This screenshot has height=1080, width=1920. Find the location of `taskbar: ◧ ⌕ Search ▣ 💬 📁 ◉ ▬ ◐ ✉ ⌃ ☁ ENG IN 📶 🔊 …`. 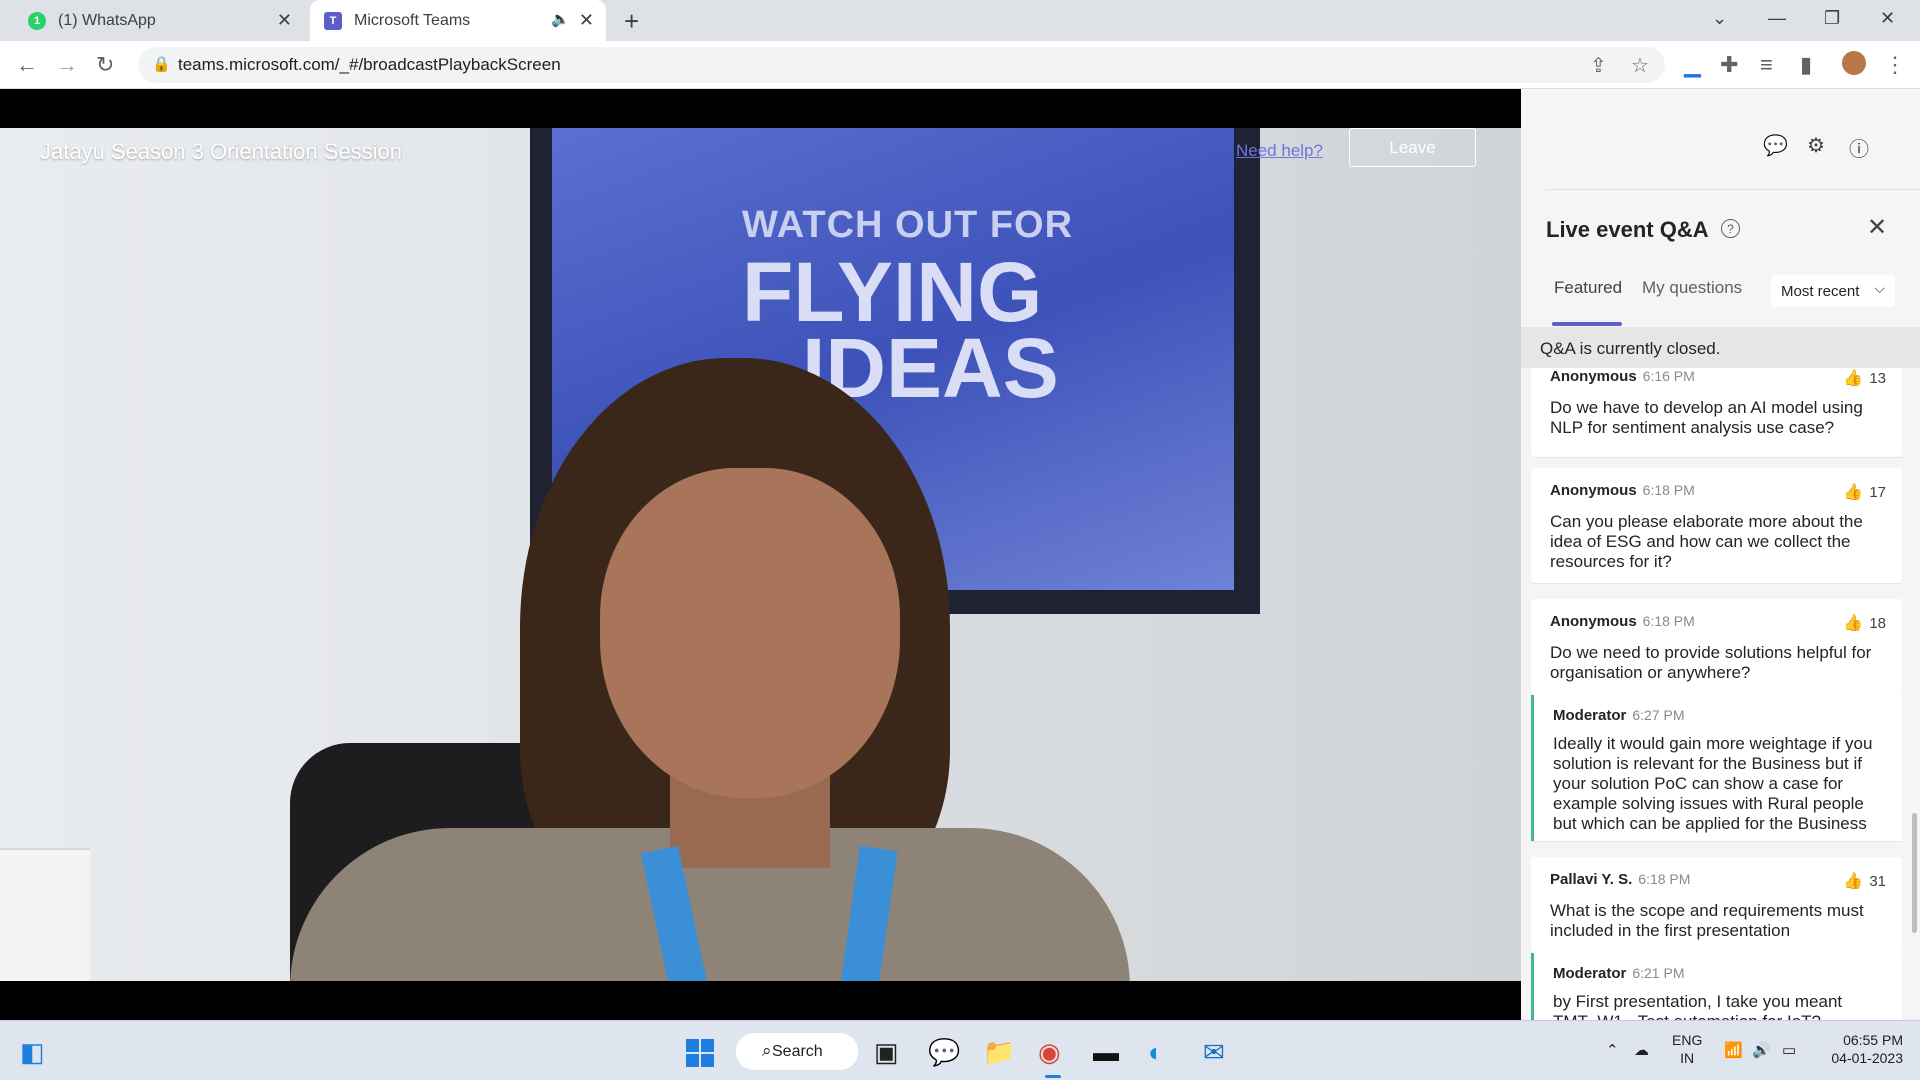

taskbar: ◧ ⌕ Search ▣ 💬 📁 ◉ ▬ ◐ ✉ ⌃ ☁ ENG IN 📶 🔊 … is located at coordinates (960, 1050).